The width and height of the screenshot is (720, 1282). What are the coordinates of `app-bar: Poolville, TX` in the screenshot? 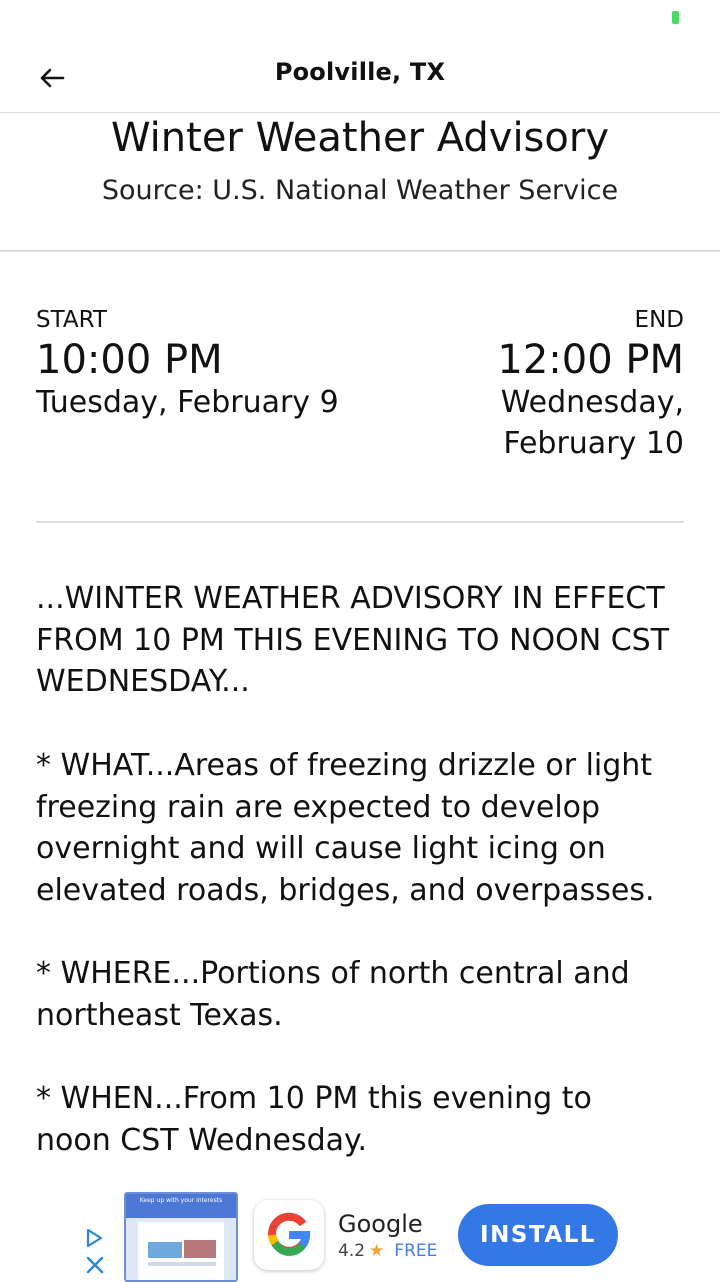 It's located at (360, 76).